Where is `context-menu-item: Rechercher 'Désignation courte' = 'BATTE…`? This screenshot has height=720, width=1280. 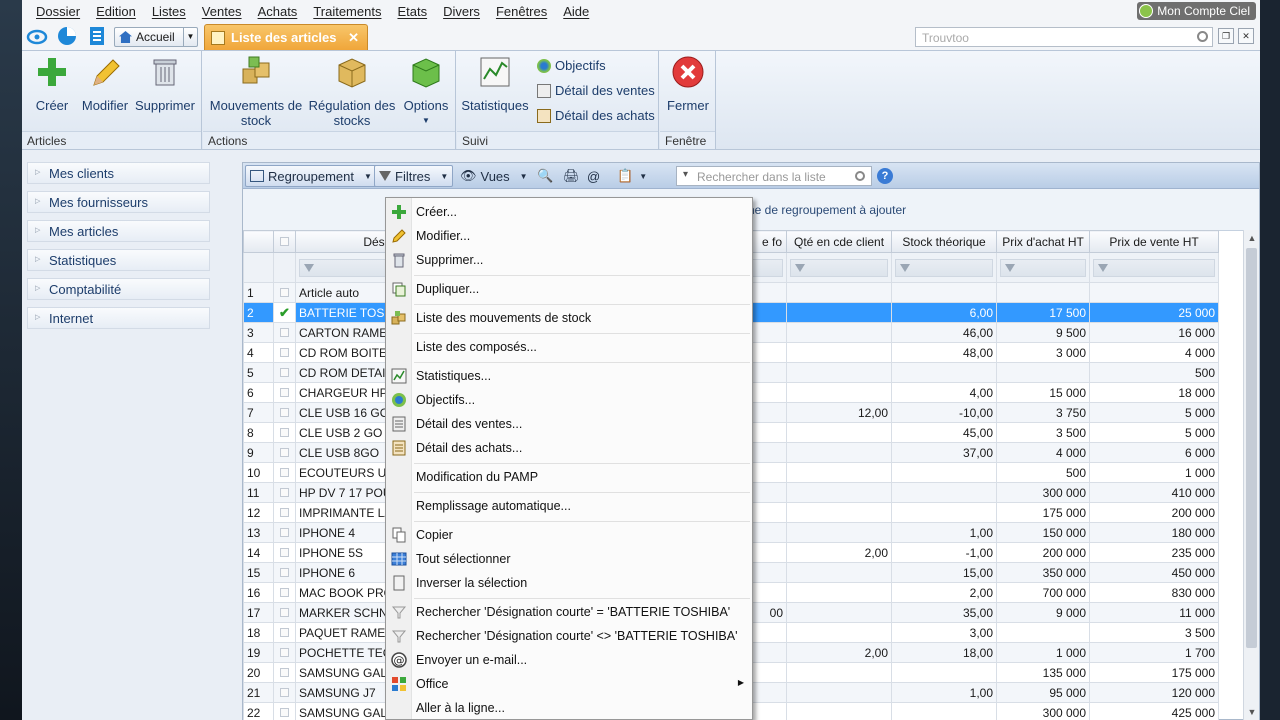 context-menu-item: Rechercher 'Désignation courte' = 'BATTE… is located at coordinates (569, 612).